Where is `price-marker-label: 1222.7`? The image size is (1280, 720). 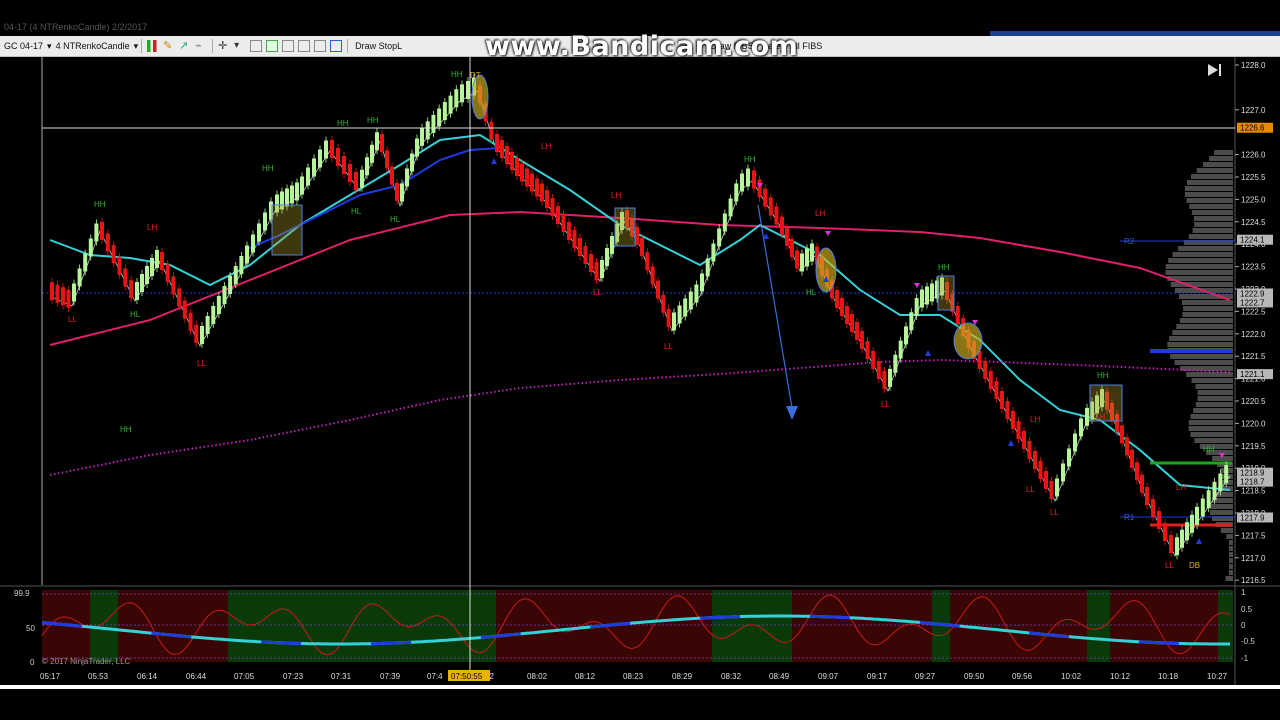
price-marker-label: 1222.7 is located at coordinates (1252, 302).